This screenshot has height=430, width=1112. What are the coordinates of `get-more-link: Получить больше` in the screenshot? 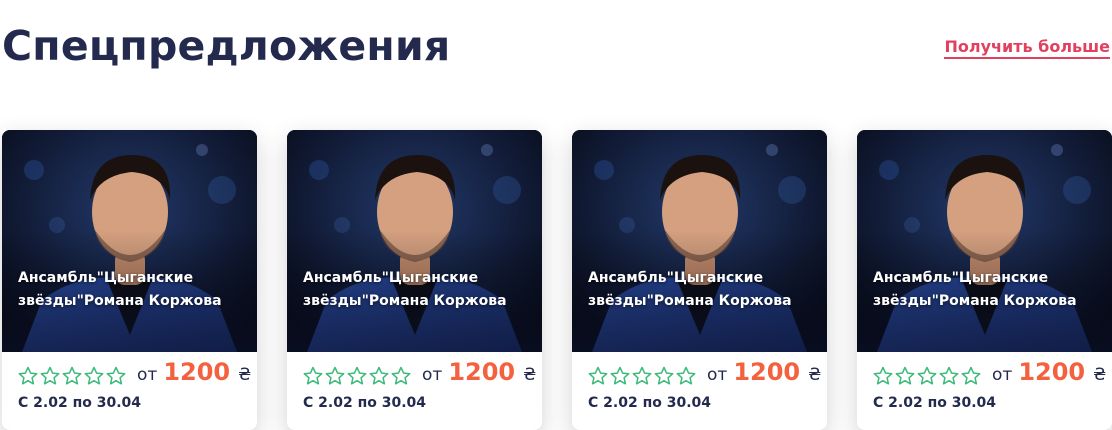 It's located at (1027, 48).